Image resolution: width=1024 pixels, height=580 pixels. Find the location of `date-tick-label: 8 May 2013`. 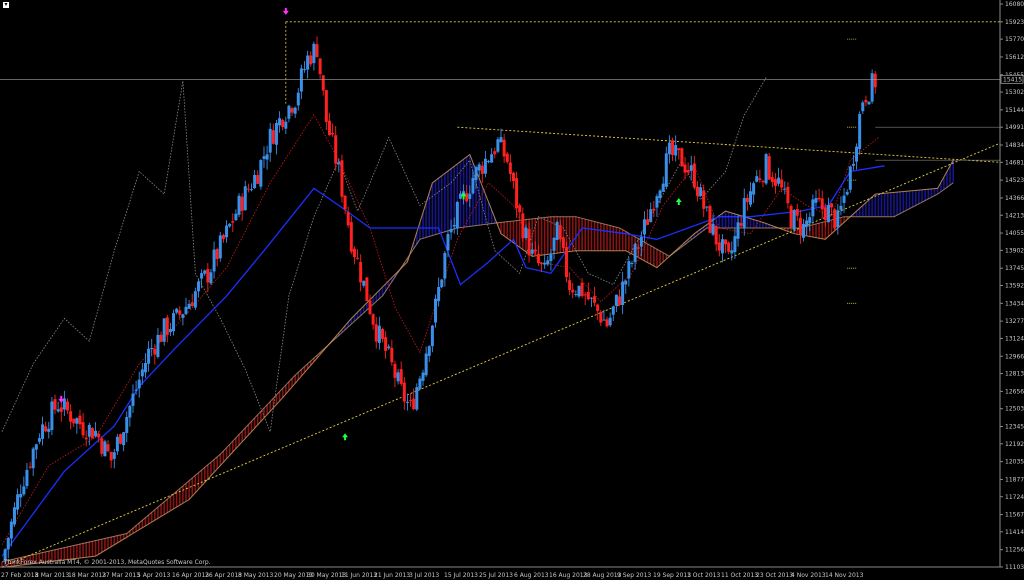

date-tick-label: 8 May 2013 is located at coordinates (255, 575).